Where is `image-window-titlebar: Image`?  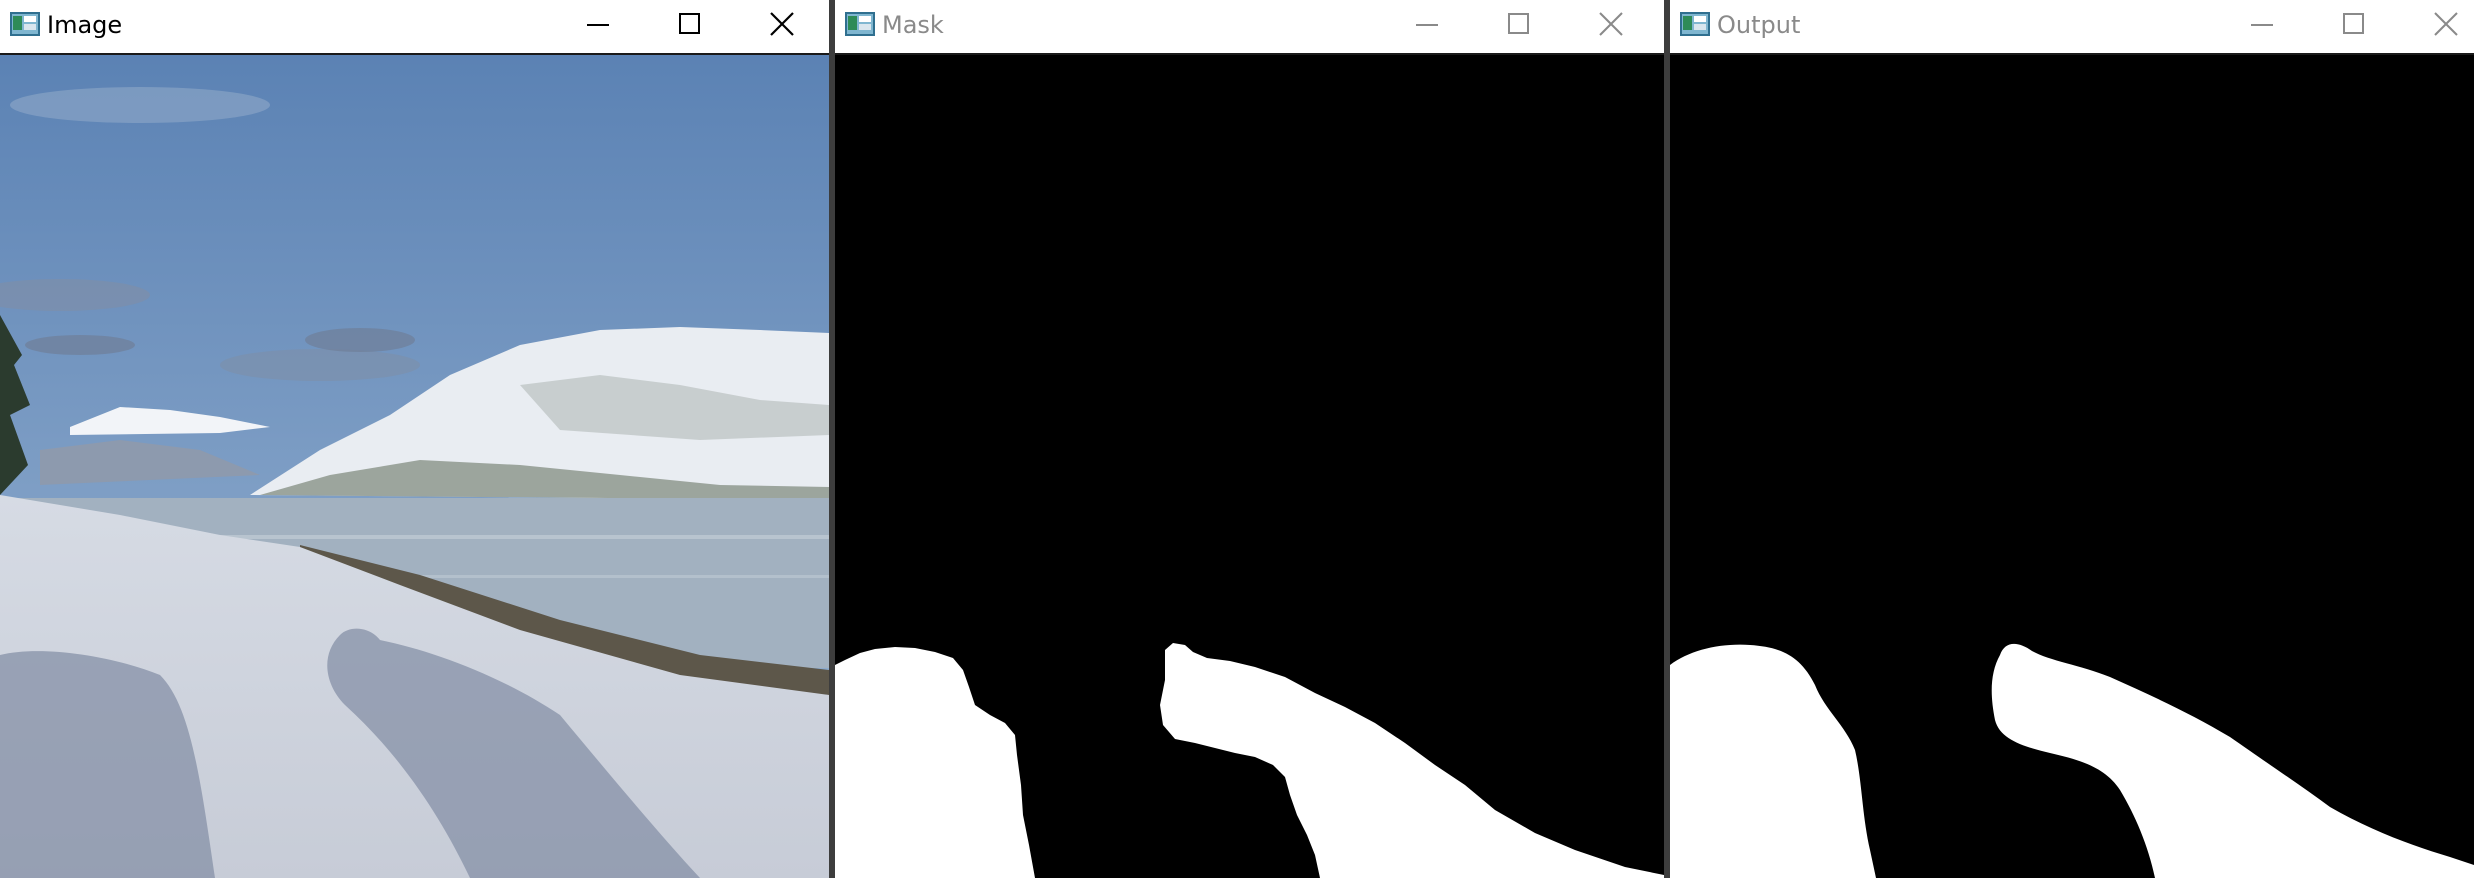
image-window-titlebar: Image is located at coordinates (414, 27).